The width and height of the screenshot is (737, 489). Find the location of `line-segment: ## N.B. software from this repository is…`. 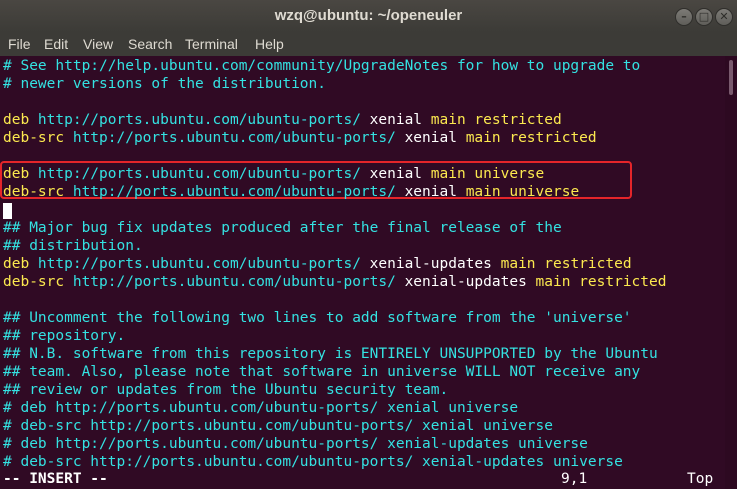

line-segment: ## N.B. software from this repository is… is located at coordinates (330, 354).